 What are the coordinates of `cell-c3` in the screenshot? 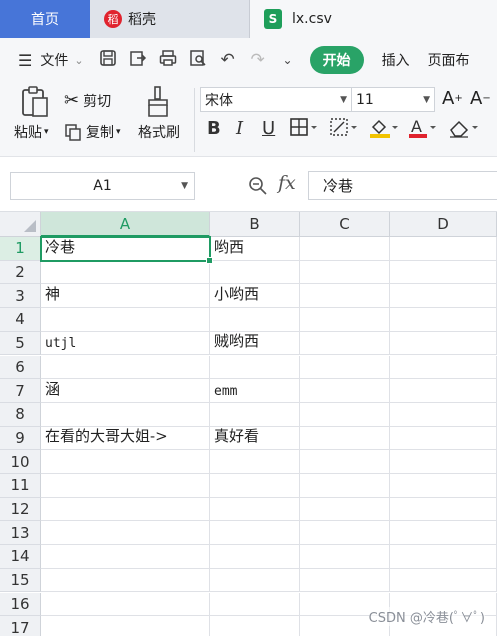 It's located at (345, 296).